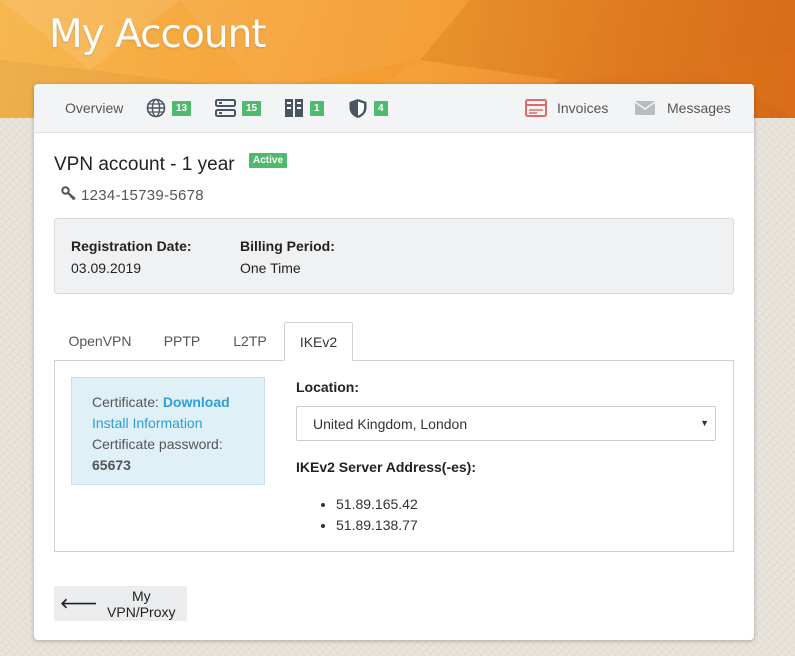 Image resolution: width=795 pixels, height=656 pixels. What do you see at coordinates (377, 525) in the screenshot?
I see `server-address-item: 51.89.138.77` at bounding box center [377, 525].